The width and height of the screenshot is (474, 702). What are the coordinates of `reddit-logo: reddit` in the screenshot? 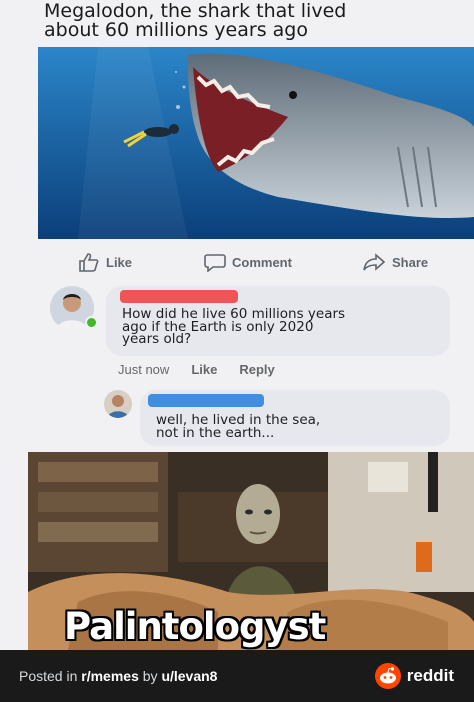 It's located at (414, 676).